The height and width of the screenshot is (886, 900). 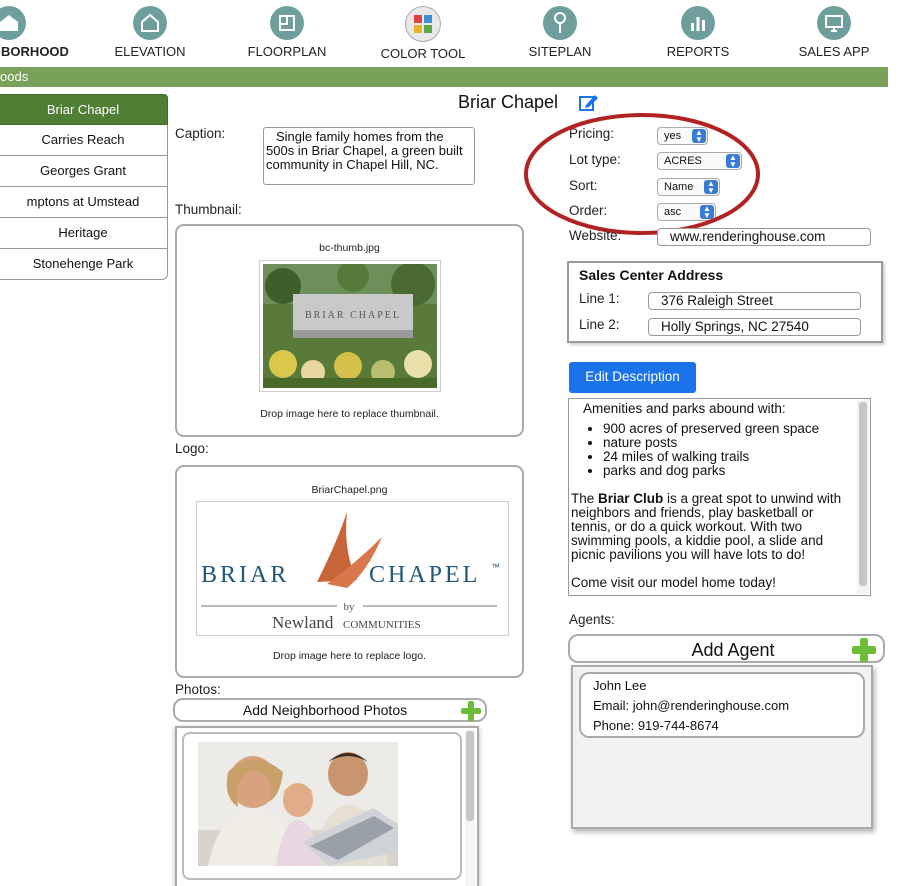 What do you see at coordinates (727, 457) in the screenshot?
I see `list-item: 24 miles of walking trails` at bounding box center [727, 457].